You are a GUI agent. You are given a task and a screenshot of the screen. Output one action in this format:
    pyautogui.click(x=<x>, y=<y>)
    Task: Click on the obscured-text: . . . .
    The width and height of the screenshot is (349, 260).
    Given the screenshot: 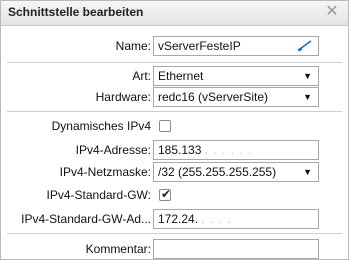 What is the action you would take?
    pyautogui.click(x=216, y=219)
    